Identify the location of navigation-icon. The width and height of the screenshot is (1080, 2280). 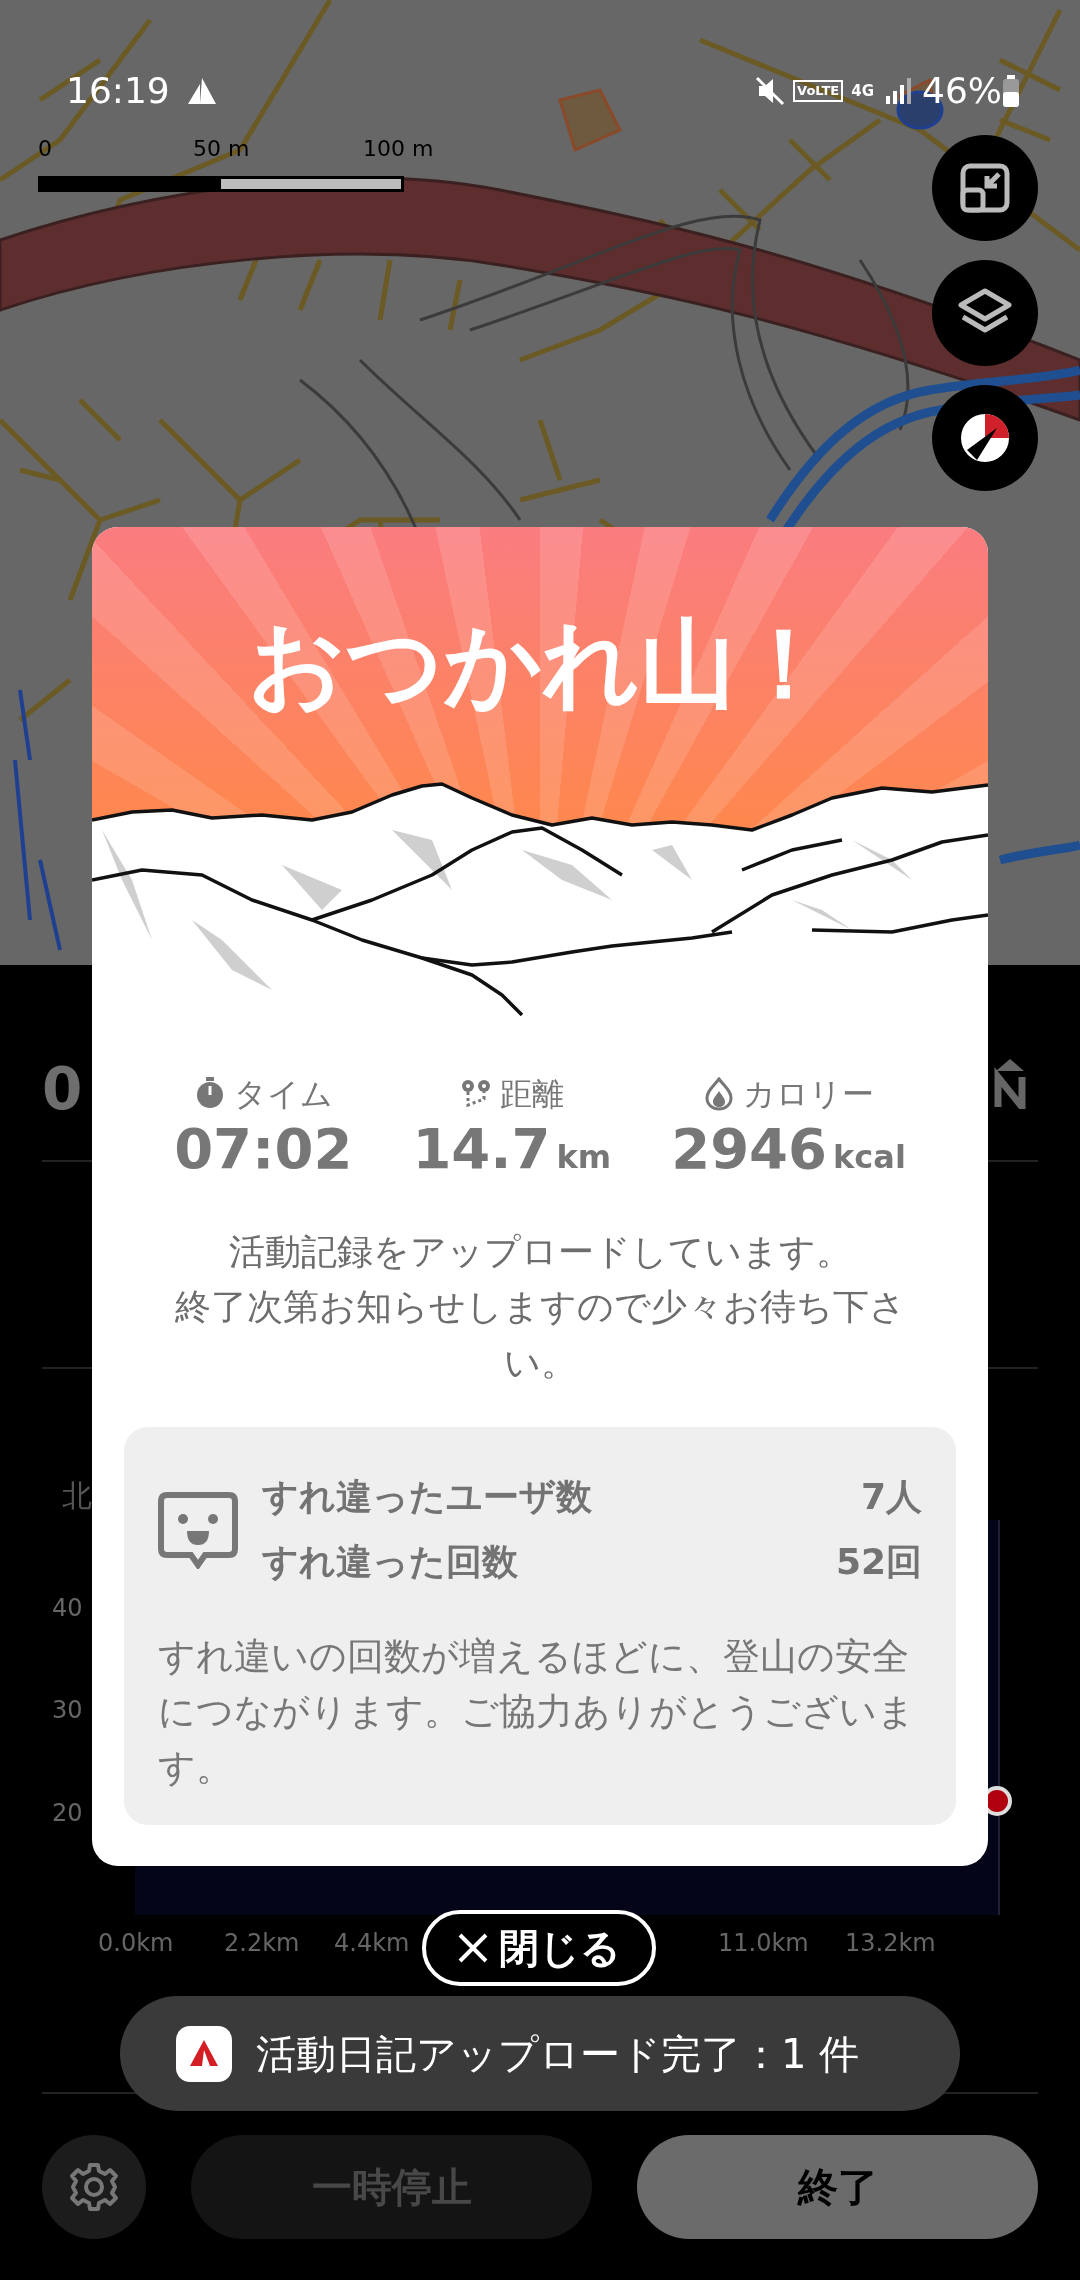
(201, 91).